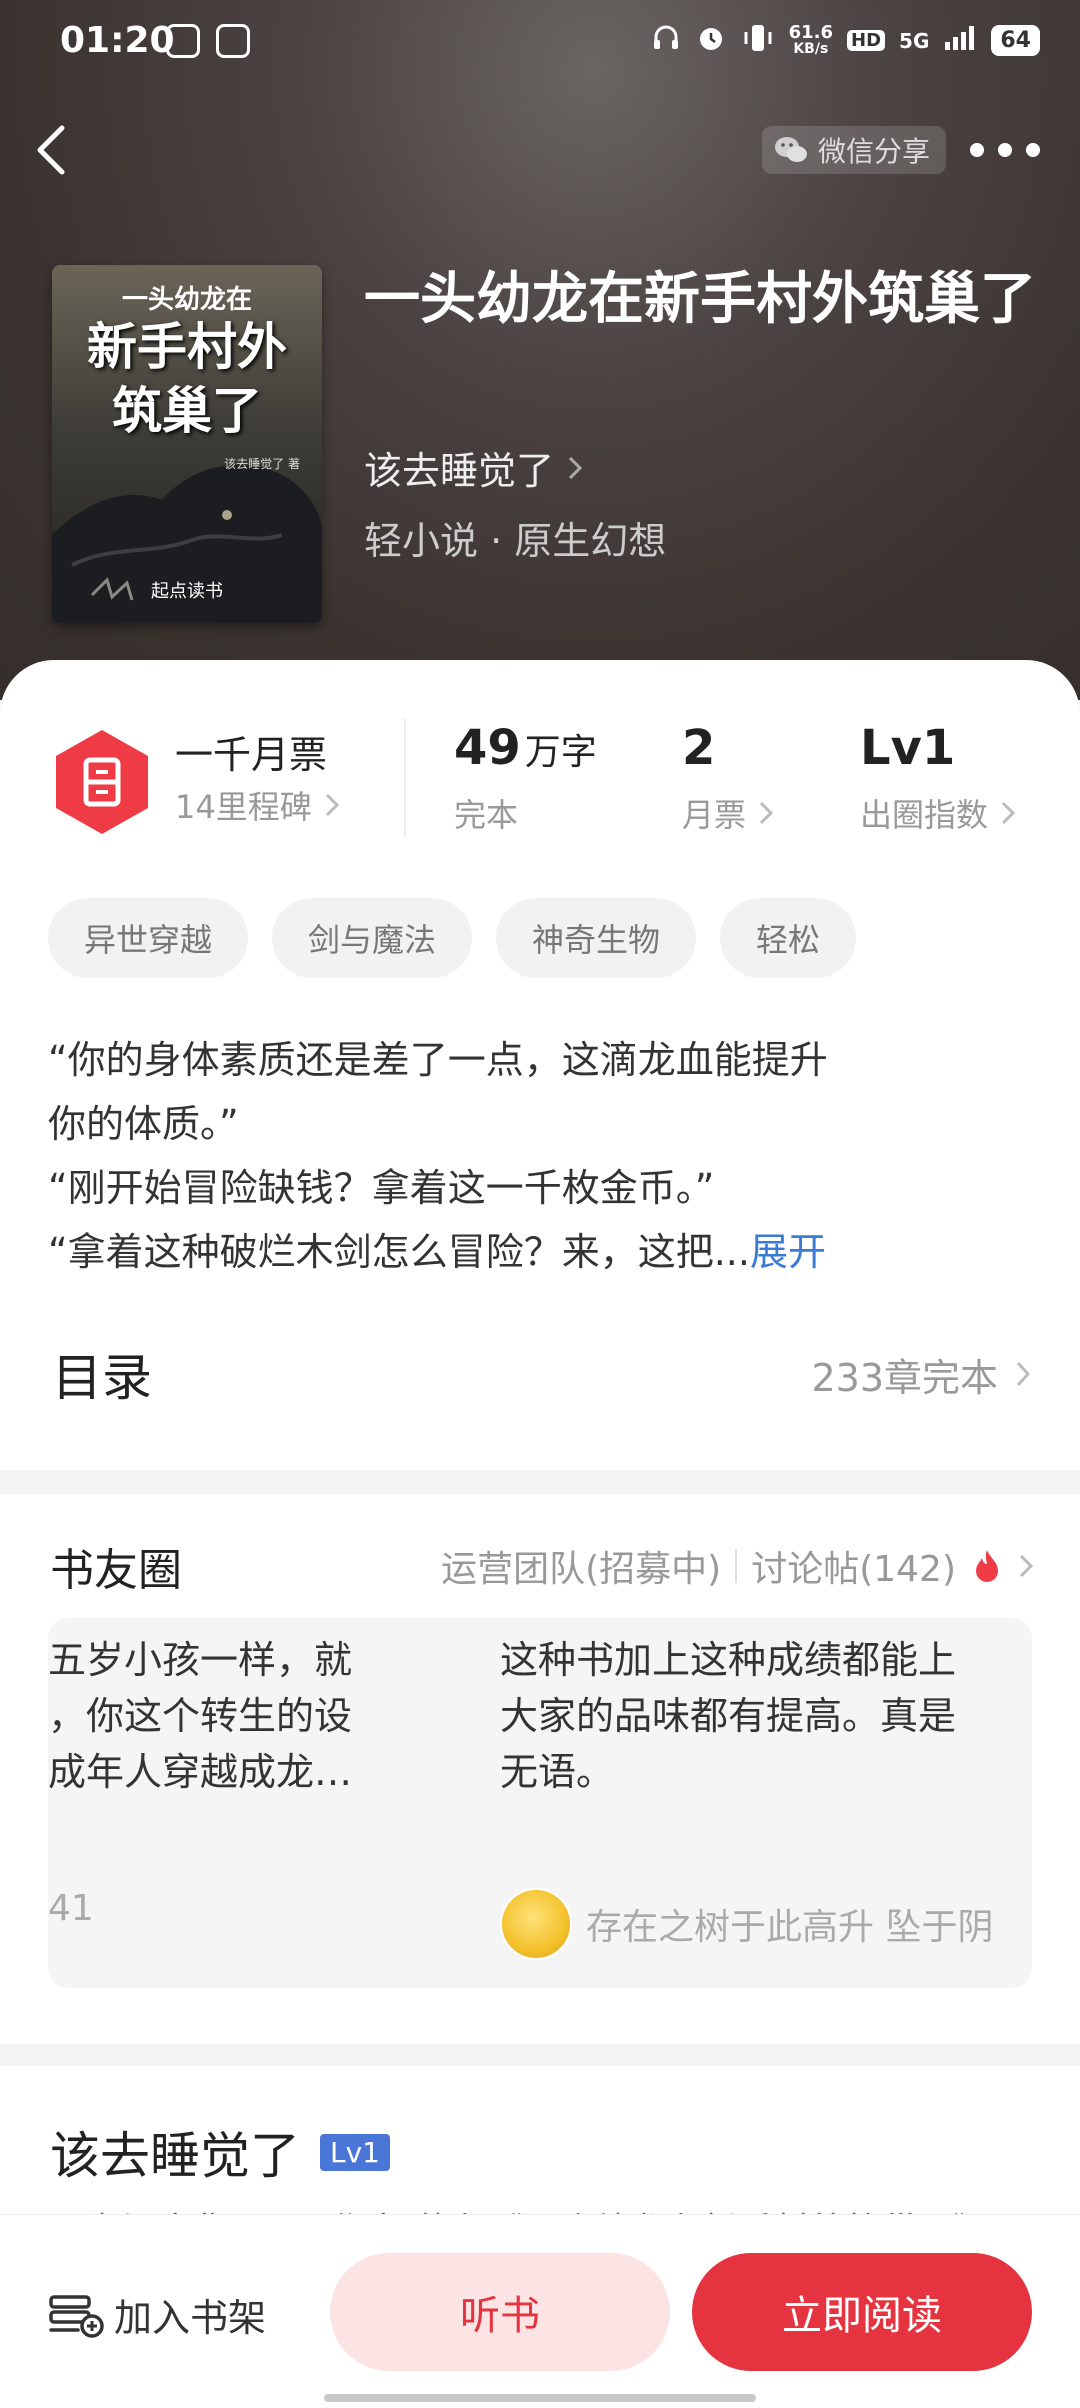 The width and height of the screenshot is (1080, 2408). Describe the element at coordinates (924, 815) in the screenshot. I see `influence-label: 出圈指数` at that location.